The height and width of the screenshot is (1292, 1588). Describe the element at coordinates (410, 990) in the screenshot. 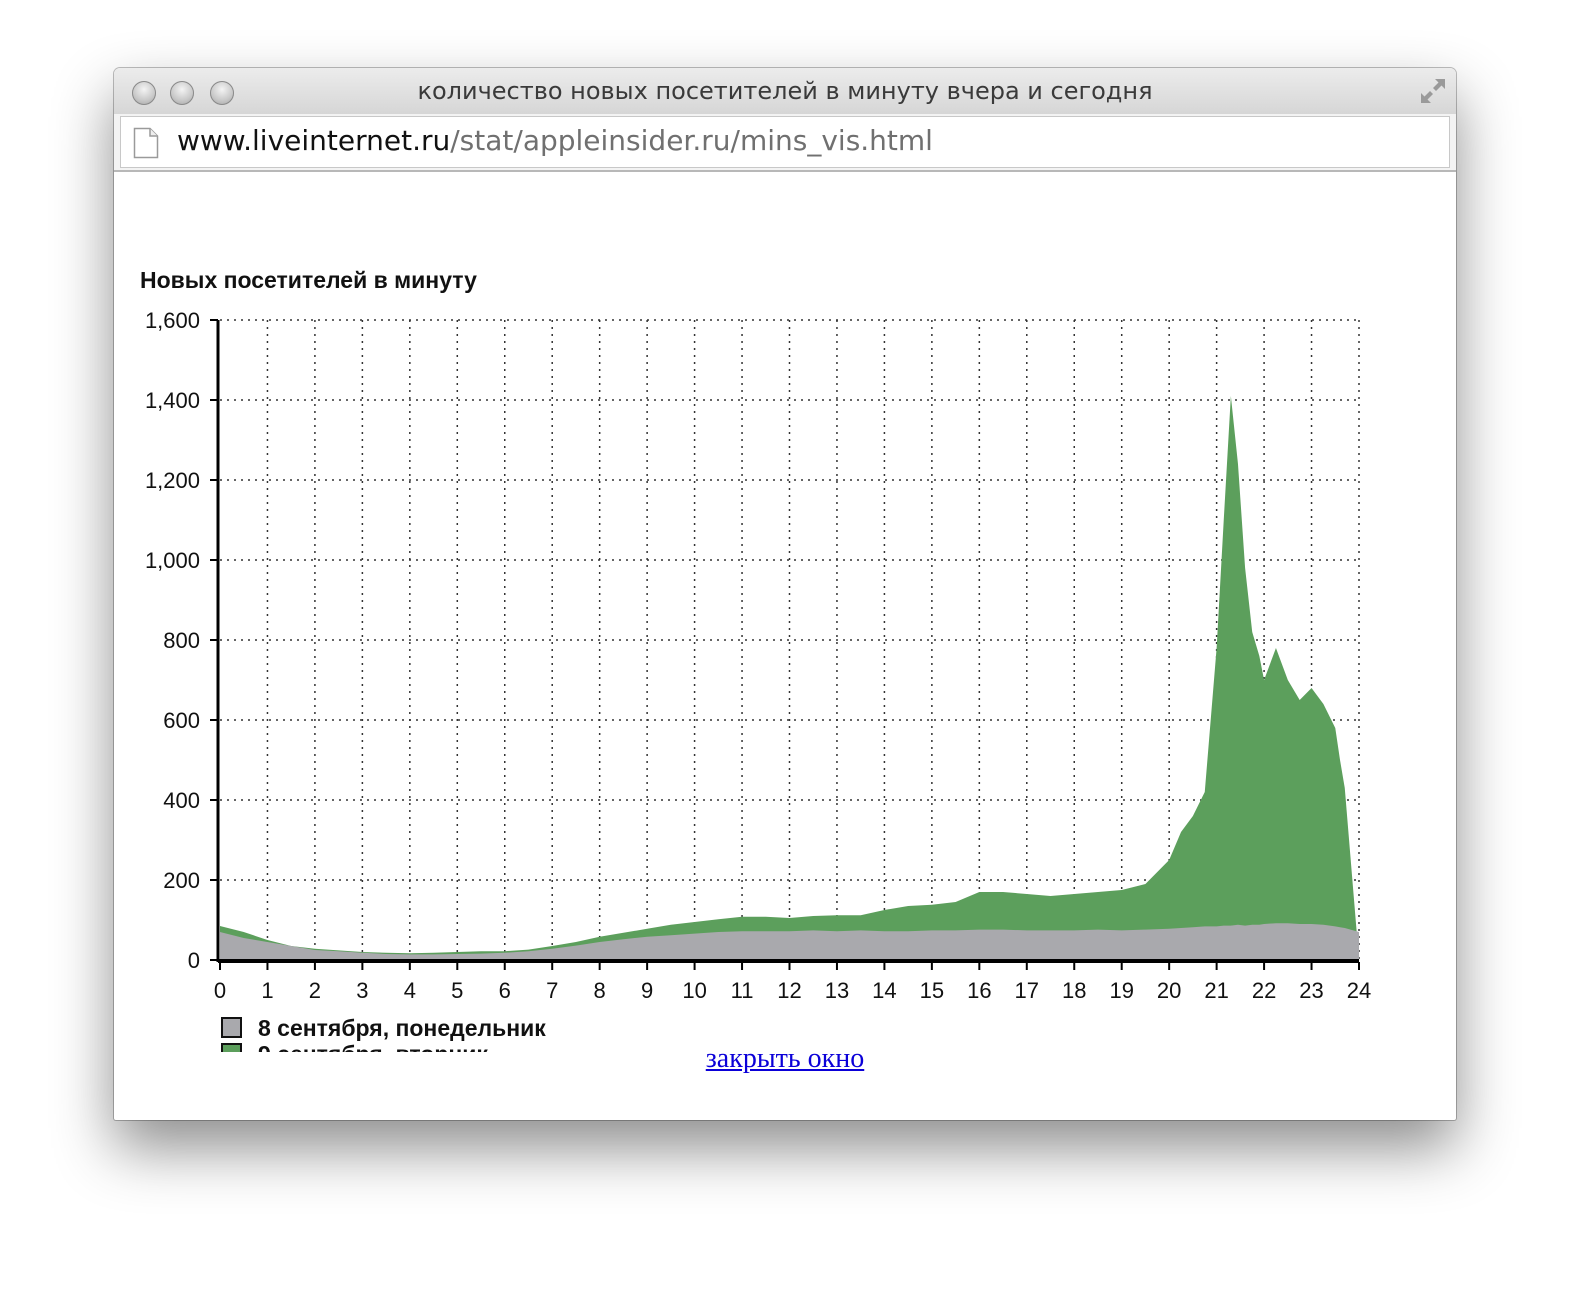

I see `x-tick-label: 4` at that location.